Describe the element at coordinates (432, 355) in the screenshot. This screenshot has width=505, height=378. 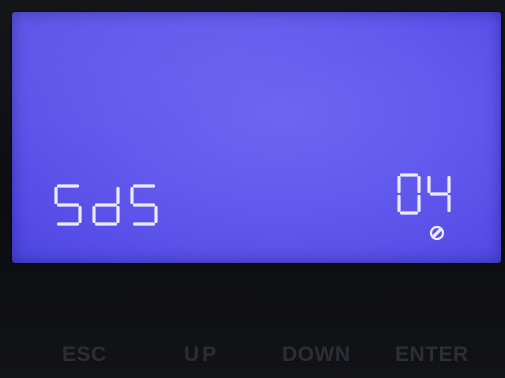
I see `enter-button: ENTER` at that location.